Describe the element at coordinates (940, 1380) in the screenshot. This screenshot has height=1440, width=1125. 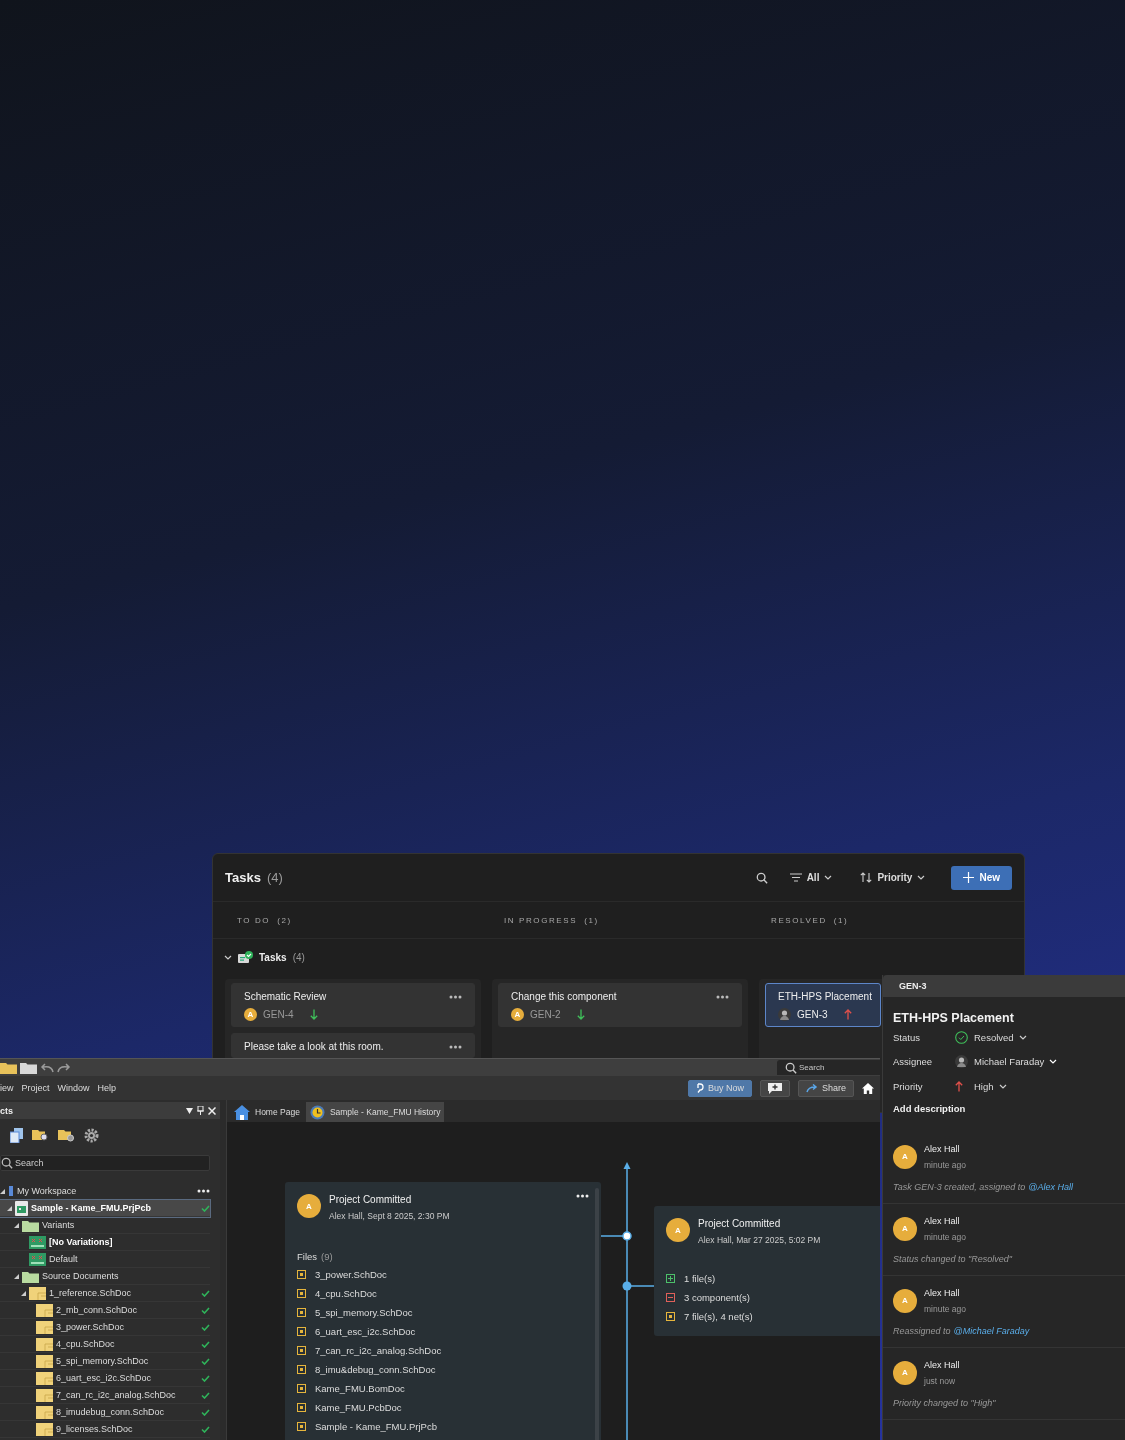
I see `timestamp: just now` at that location.